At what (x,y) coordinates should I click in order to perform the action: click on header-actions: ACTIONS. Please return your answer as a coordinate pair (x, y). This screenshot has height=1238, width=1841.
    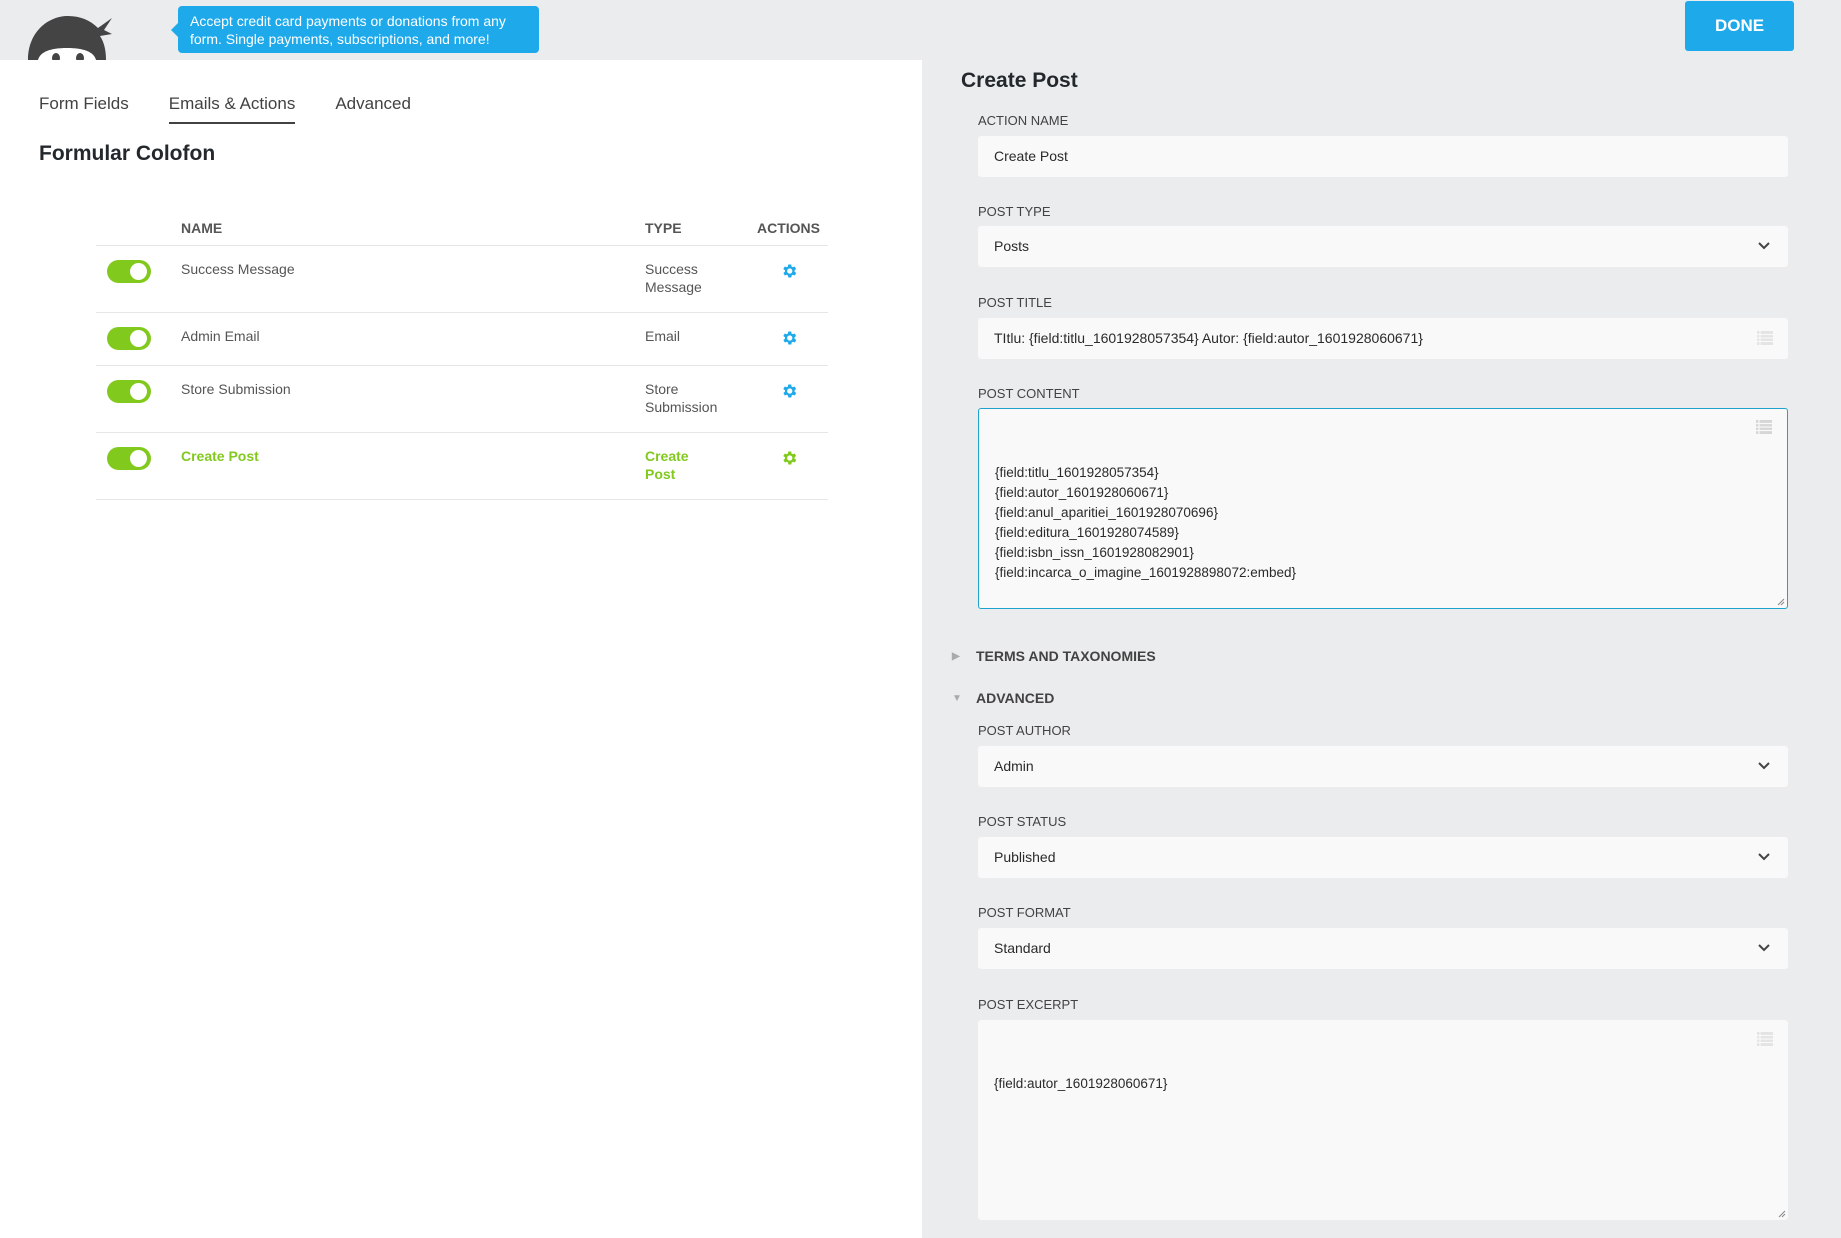
    Looking at the image, I should click on (788, 227).